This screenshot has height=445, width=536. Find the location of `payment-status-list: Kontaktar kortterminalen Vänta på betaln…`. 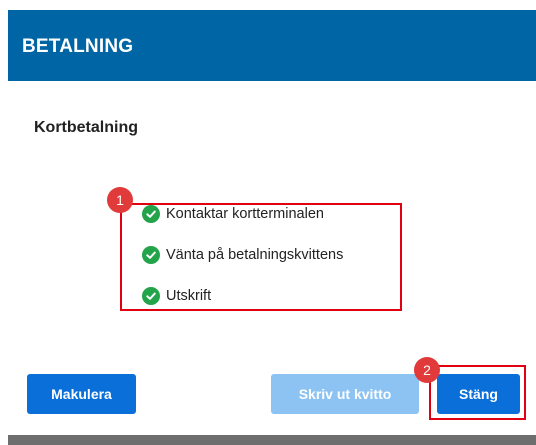

payment-status-list: Kontaktar kortterminalen Vänta på betaln… is located at coordinates (261, 257).